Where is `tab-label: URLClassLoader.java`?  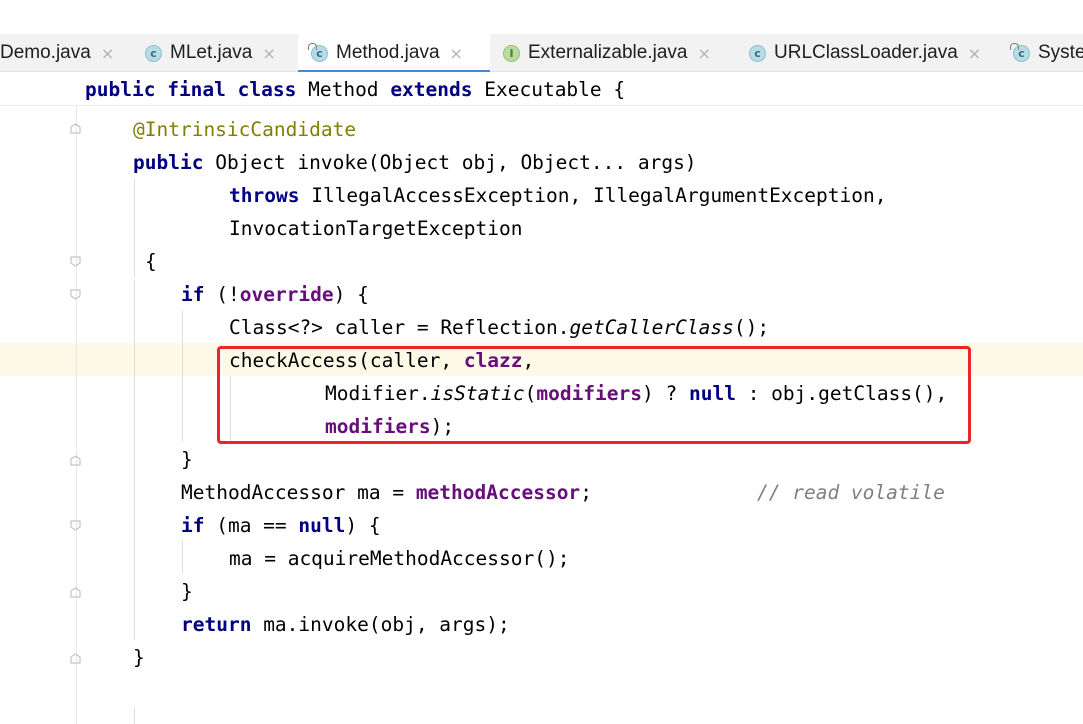 tab-label: URLClassLoader.java is located at coordinates (866, 52).